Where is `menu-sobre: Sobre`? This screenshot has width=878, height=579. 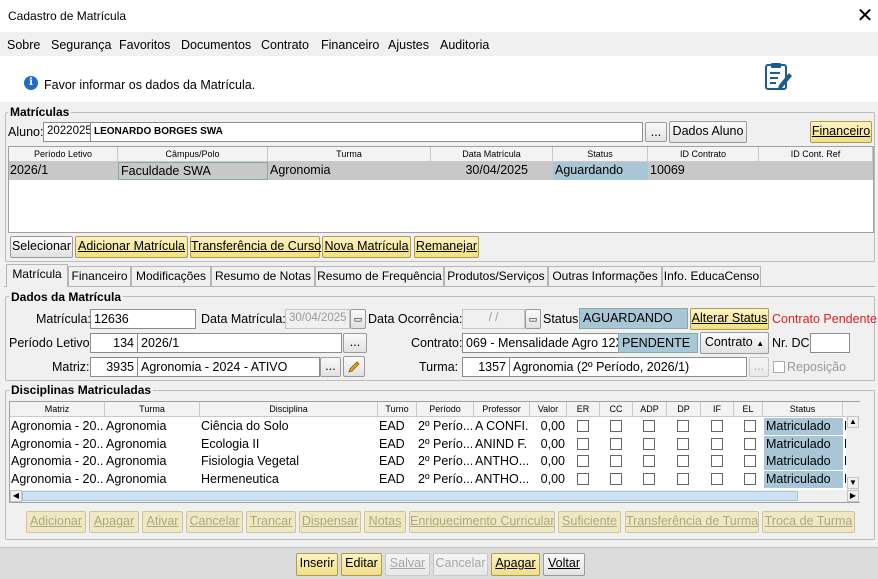 menu-sobre: Sobre is located at coordinates (23, 45).